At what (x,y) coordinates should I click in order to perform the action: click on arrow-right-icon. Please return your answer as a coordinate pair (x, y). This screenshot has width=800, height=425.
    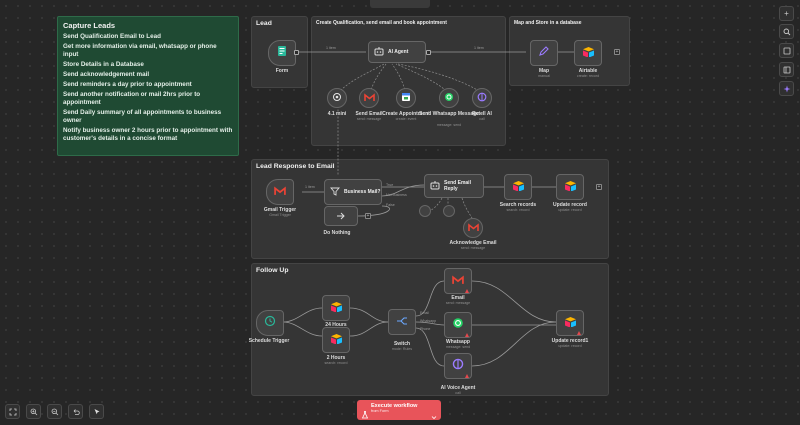
    Looking at the image, I should click on (341, 216).